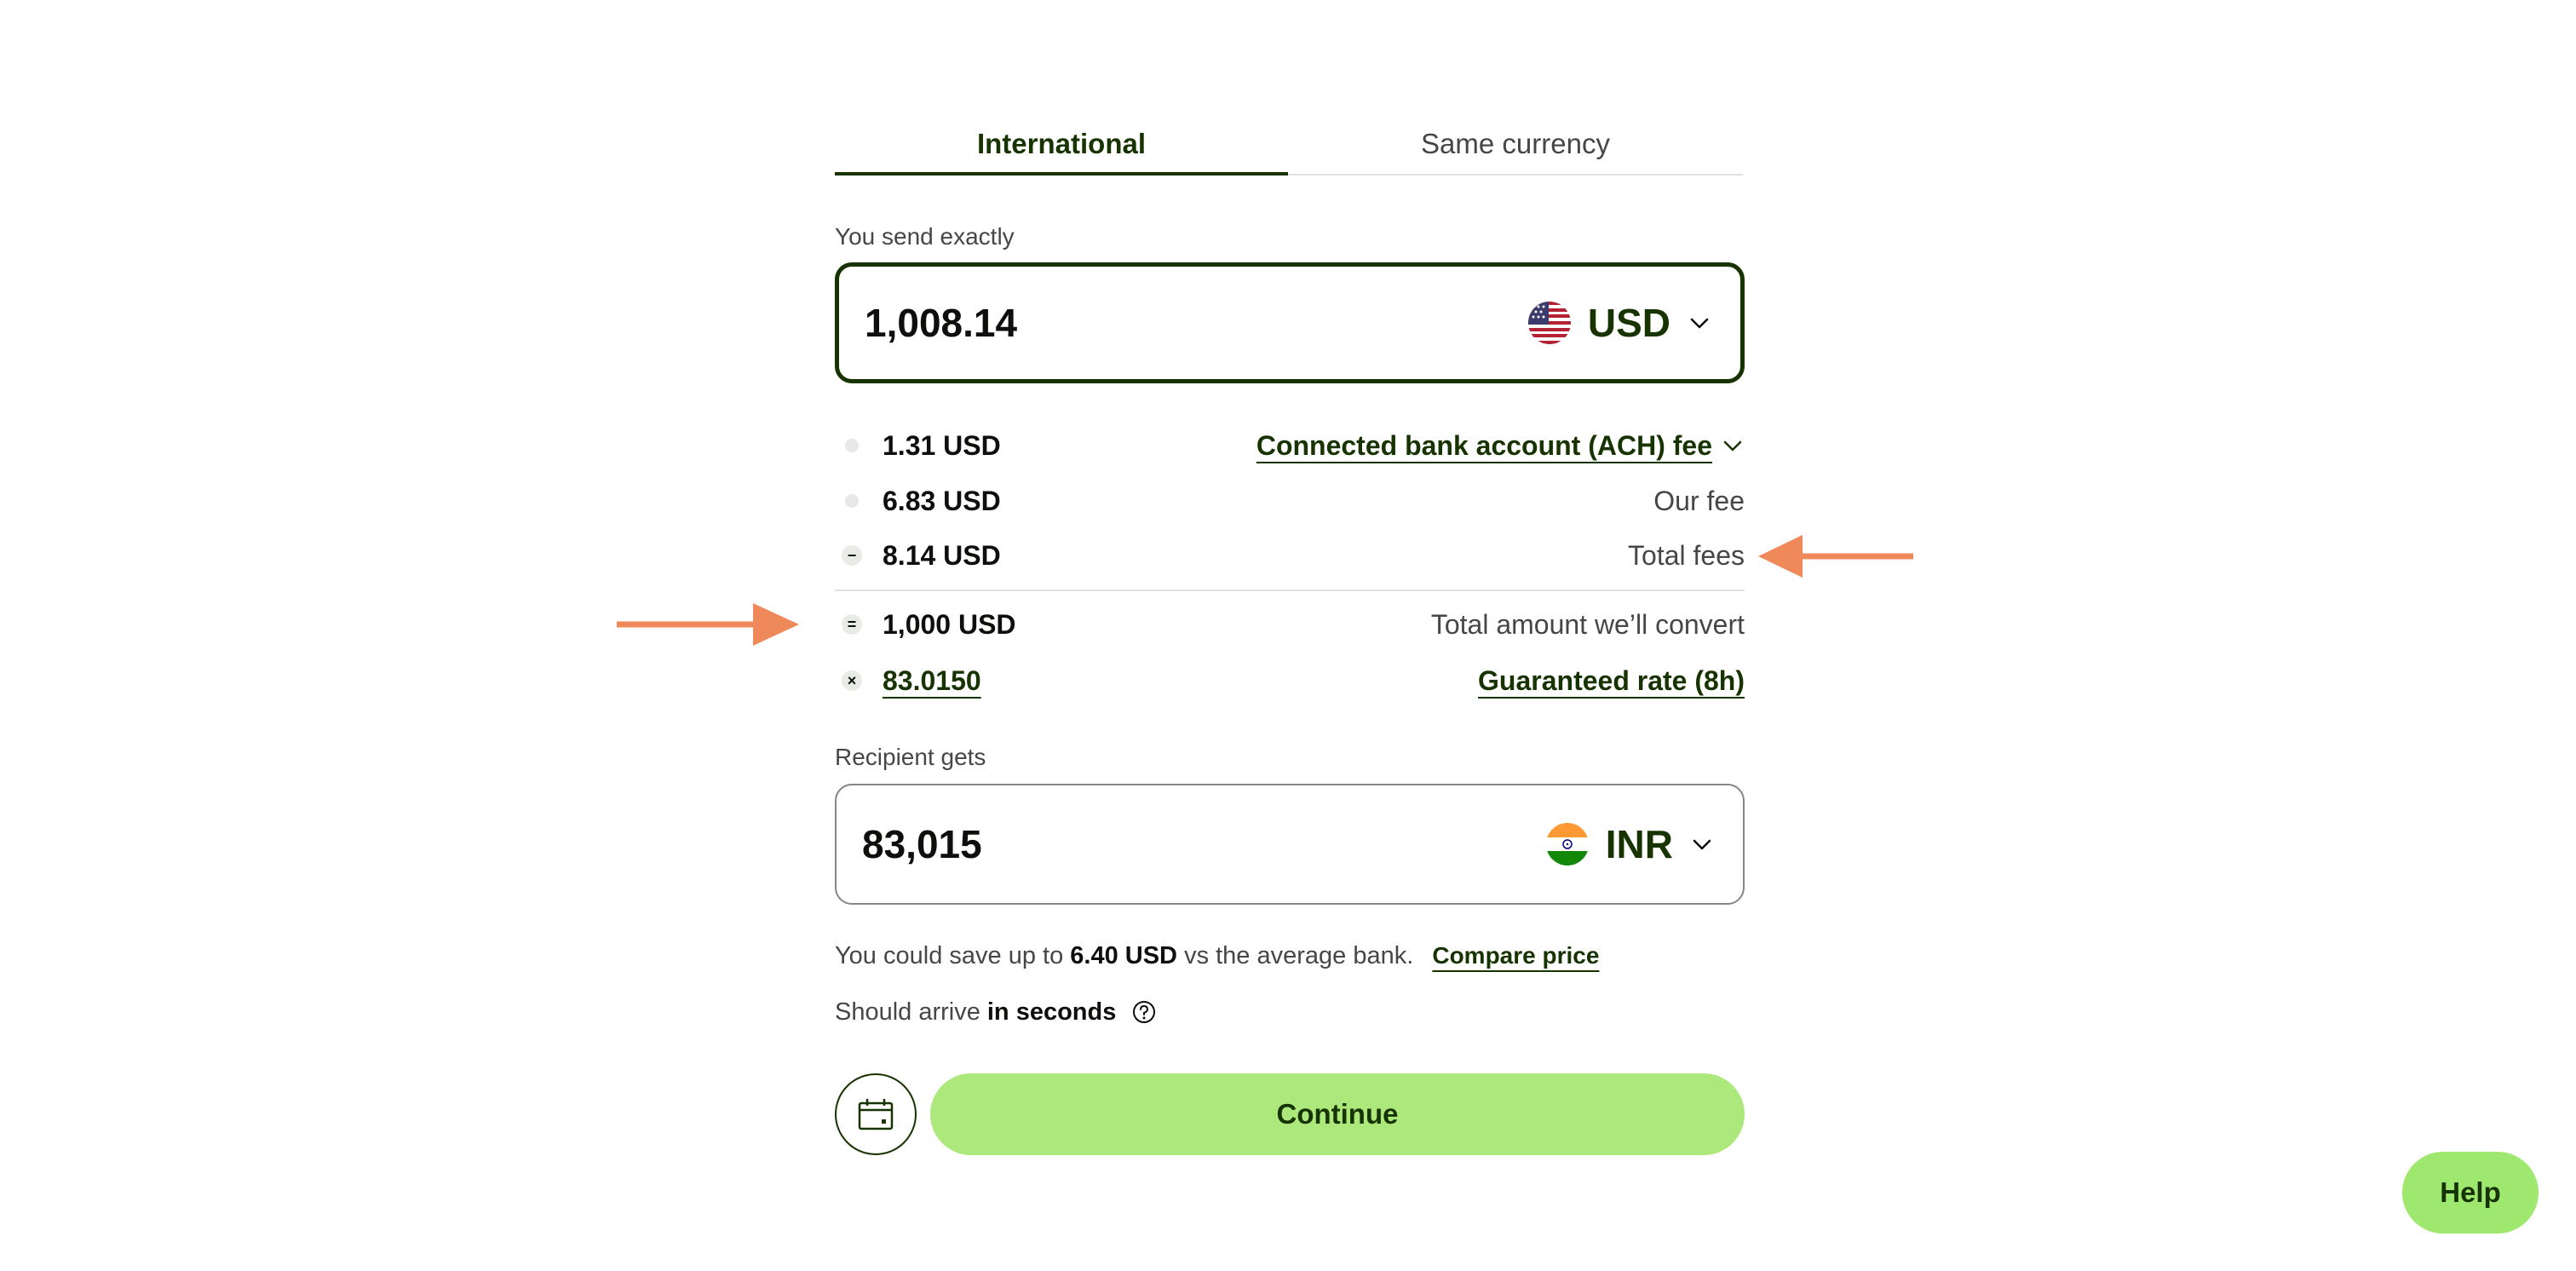 The image size is (2576, 1271). I want to click on guaranteed-rate-link: Guaranteed rate (8h), so click(1611, 680).